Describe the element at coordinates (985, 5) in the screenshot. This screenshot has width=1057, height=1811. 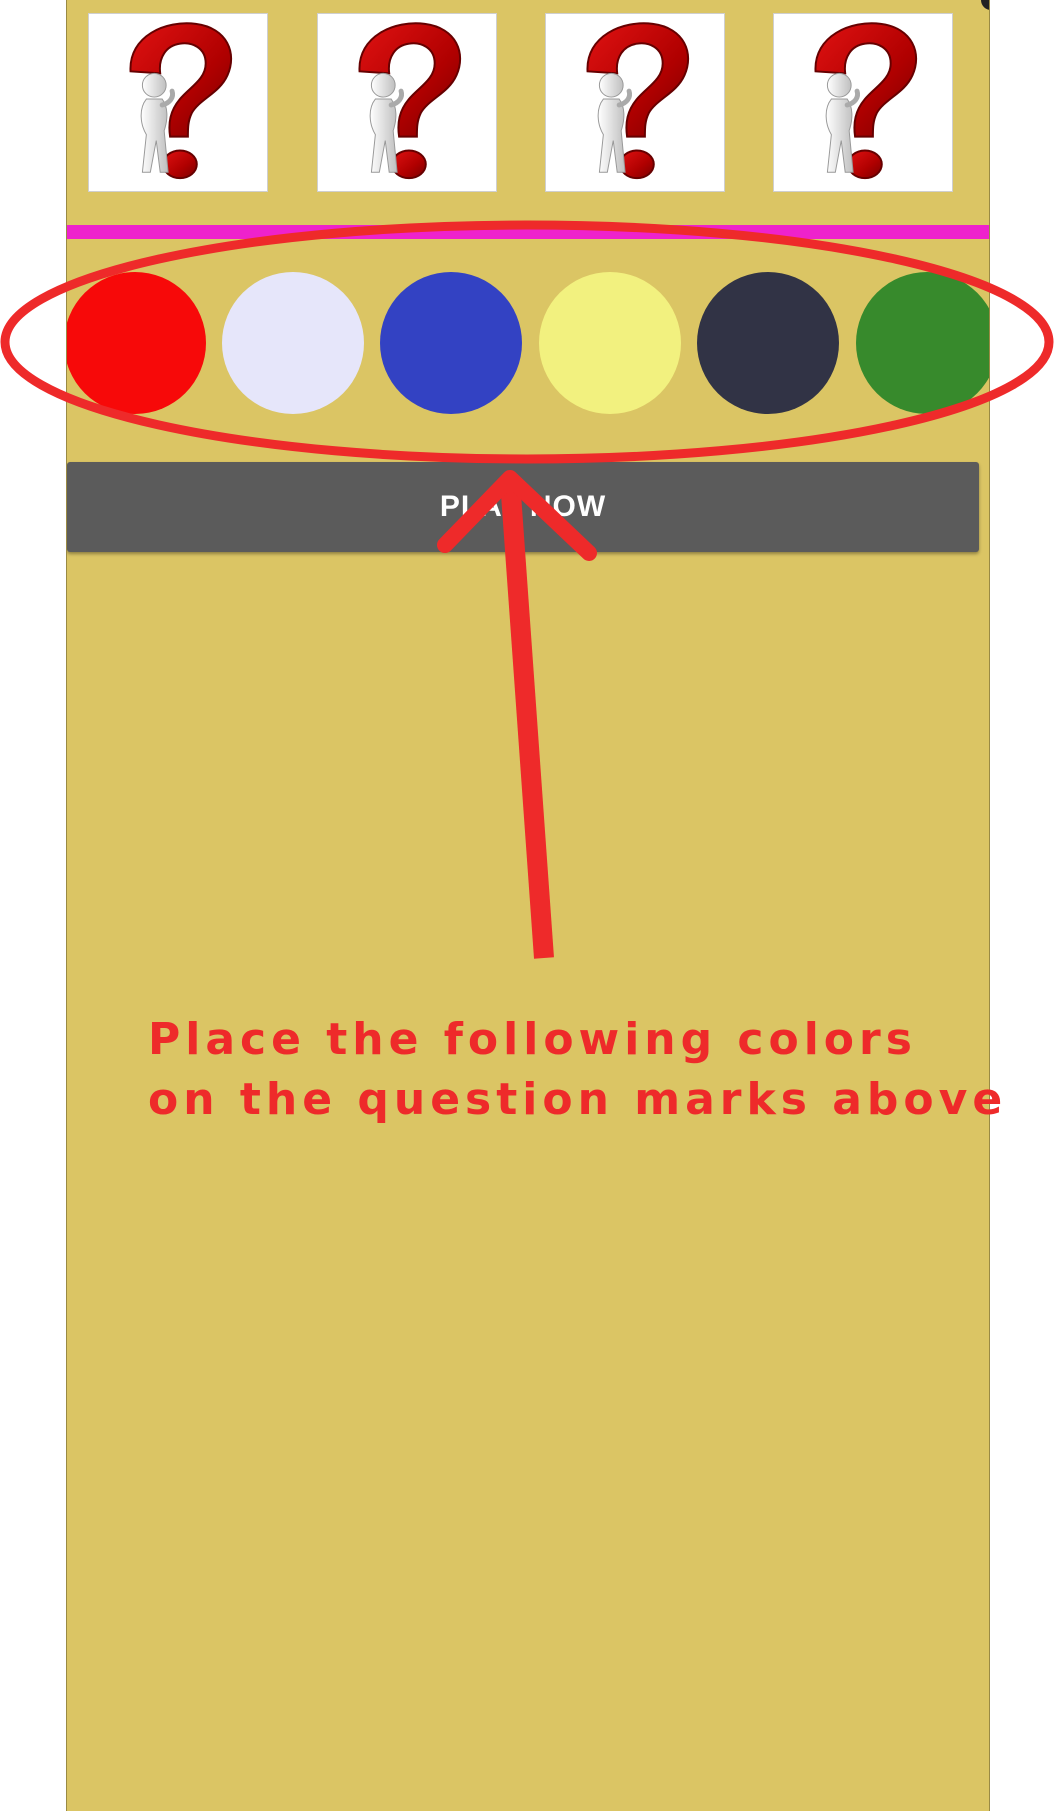
I see `corner-mark` at that location.